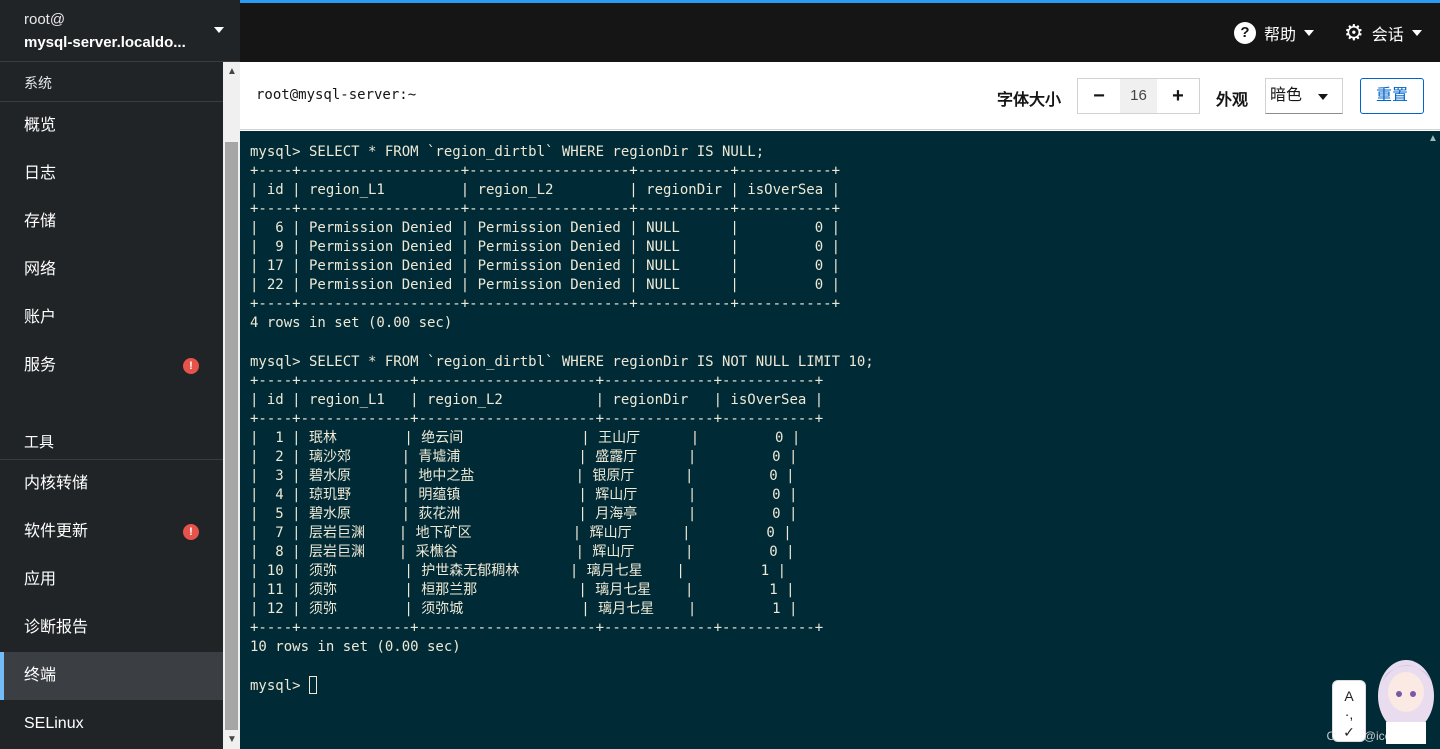  Describe the element at coordinates (840, 31) in the screenshot. I see `top-bar: ? 帮助 ⚙ 会话` at that location.